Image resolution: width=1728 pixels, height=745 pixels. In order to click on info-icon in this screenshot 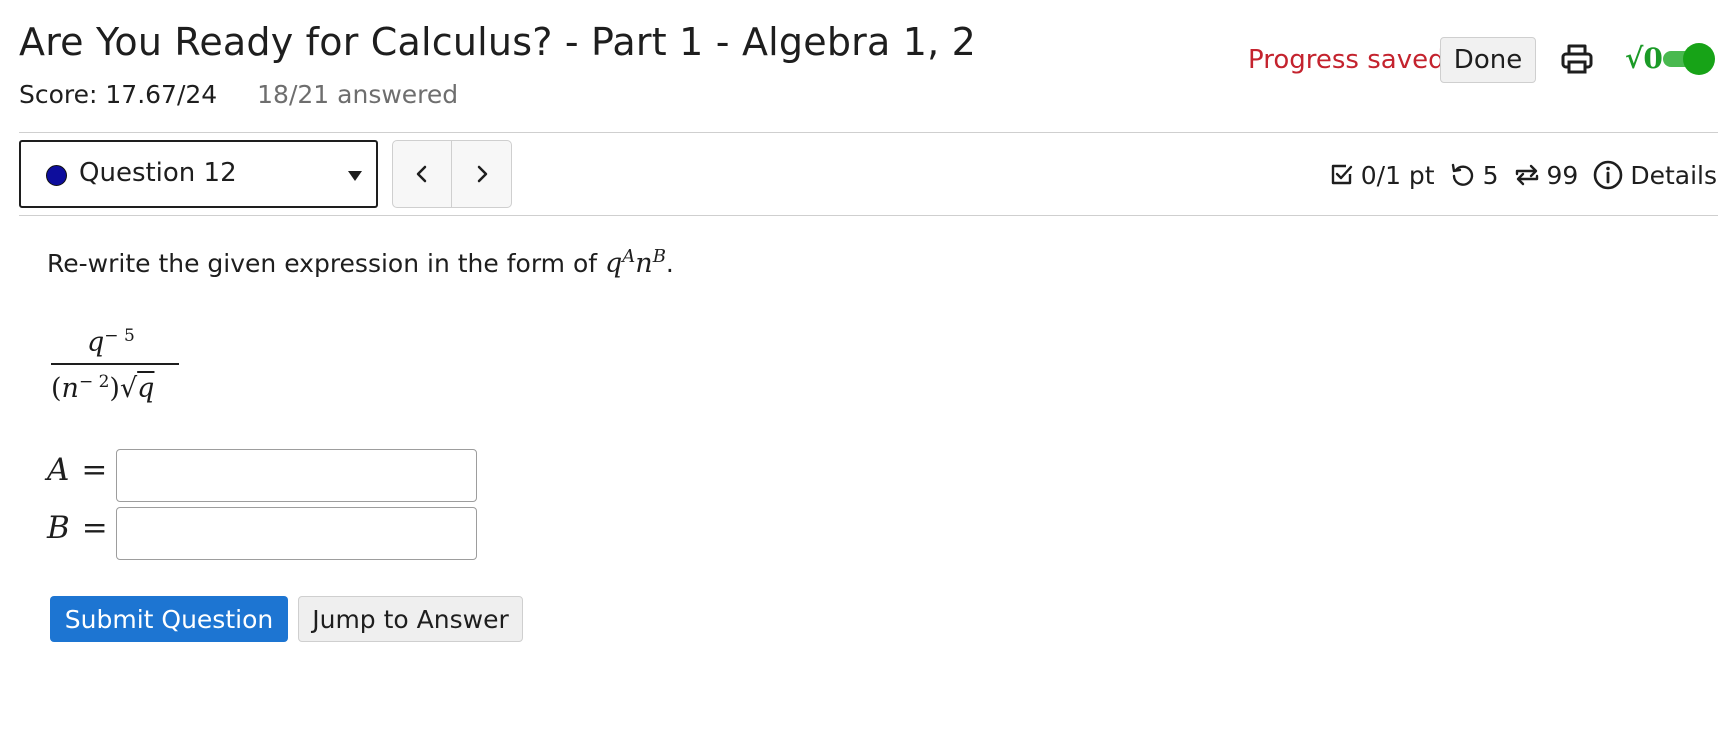, I will do `click(1608, 175)`.